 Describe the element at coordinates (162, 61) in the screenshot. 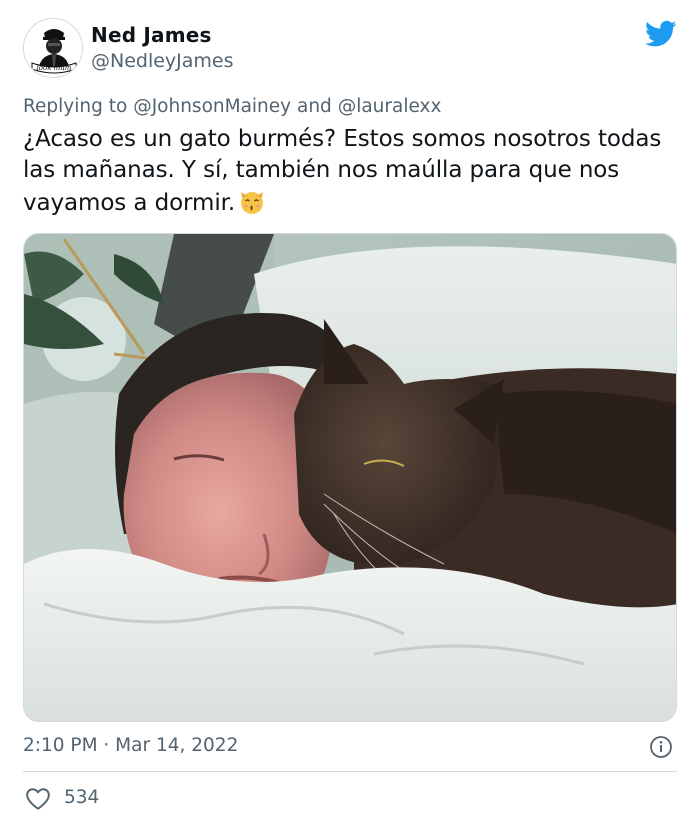

I see `author-handle: @NedleyJames` at that location.